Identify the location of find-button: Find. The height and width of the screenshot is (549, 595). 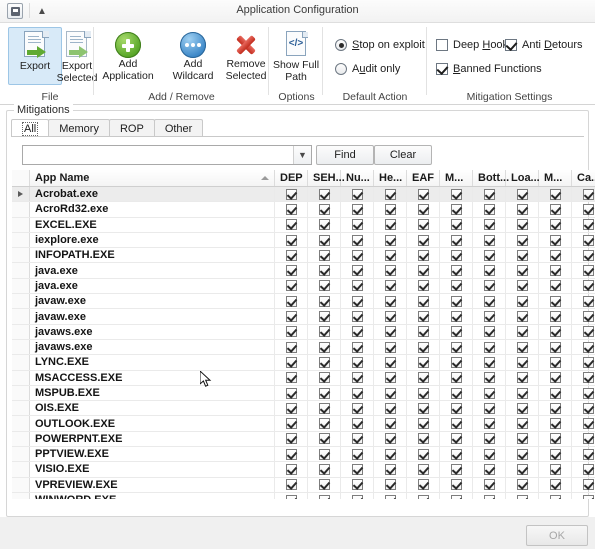
(345, 155).